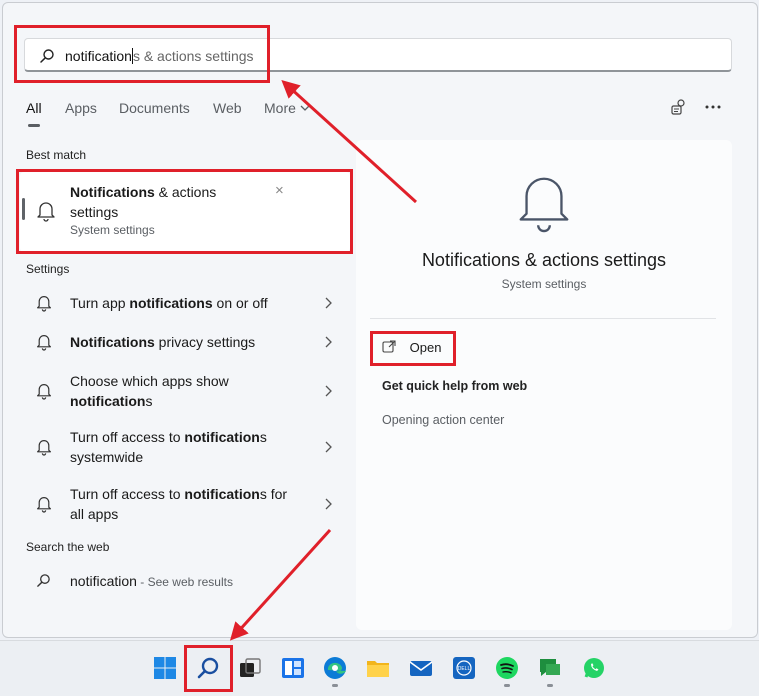  I want to click on svg-text: DELL, so click(464, 669).